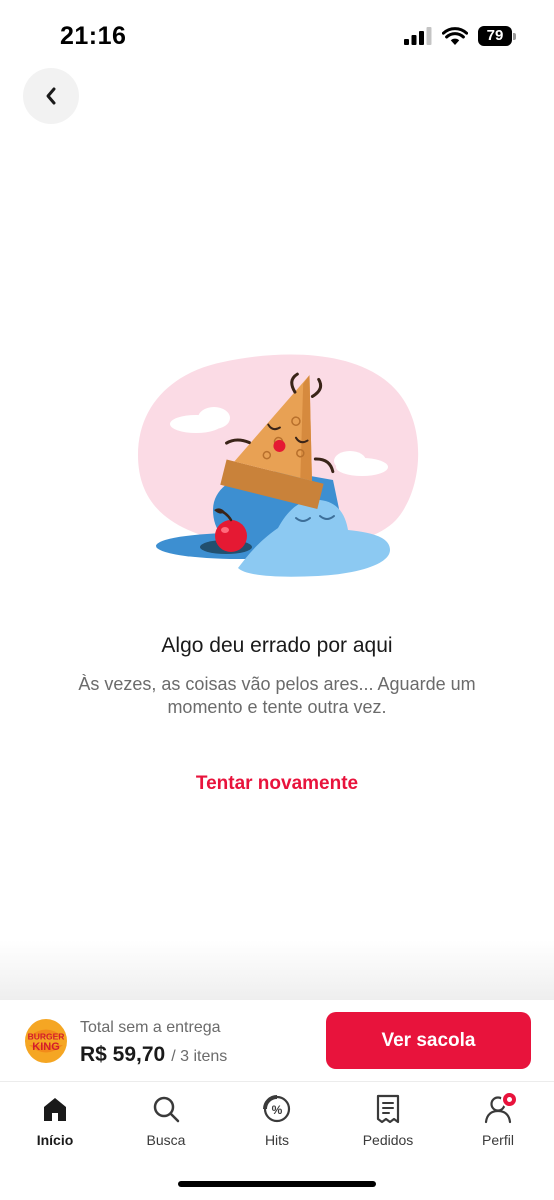 Image resolution: width=554 pixels, height=1200 pixels. What do you see at coordinates (498, 1140) in the screenshot?
I see `tab-label: Perfil` at bounding box center [498, 1140].